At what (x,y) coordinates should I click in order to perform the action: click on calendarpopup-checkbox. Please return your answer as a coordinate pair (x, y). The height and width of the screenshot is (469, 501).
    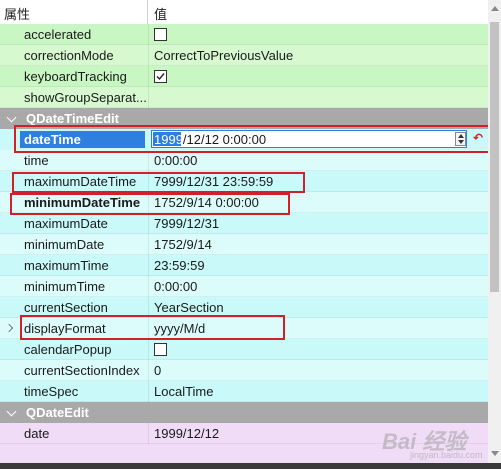
    Looking at the image, I should click on (160, 349).